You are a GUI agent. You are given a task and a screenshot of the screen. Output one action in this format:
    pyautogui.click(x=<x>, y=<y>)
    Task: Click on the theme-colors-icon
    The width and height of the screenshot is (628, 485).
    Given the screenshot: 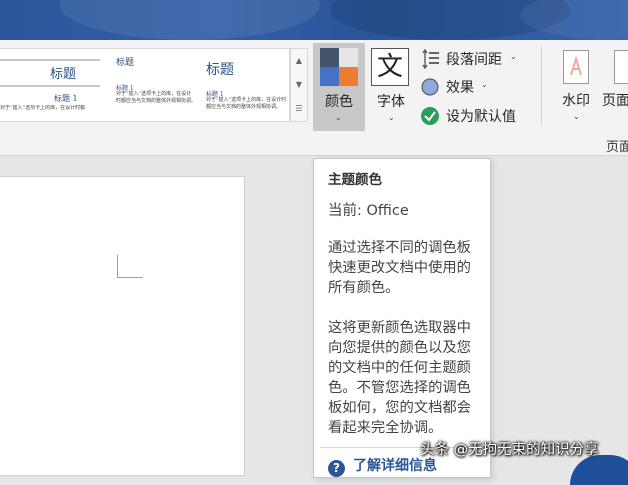 What is the action you would take?
    pyautogui.click(x=339, y=67)
    